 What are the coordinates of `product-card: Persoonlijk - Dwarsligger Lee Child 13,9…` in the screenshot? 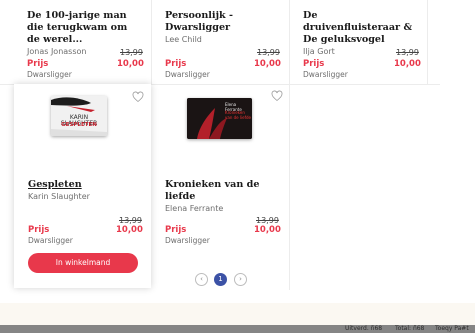 It's located at (223, 45).